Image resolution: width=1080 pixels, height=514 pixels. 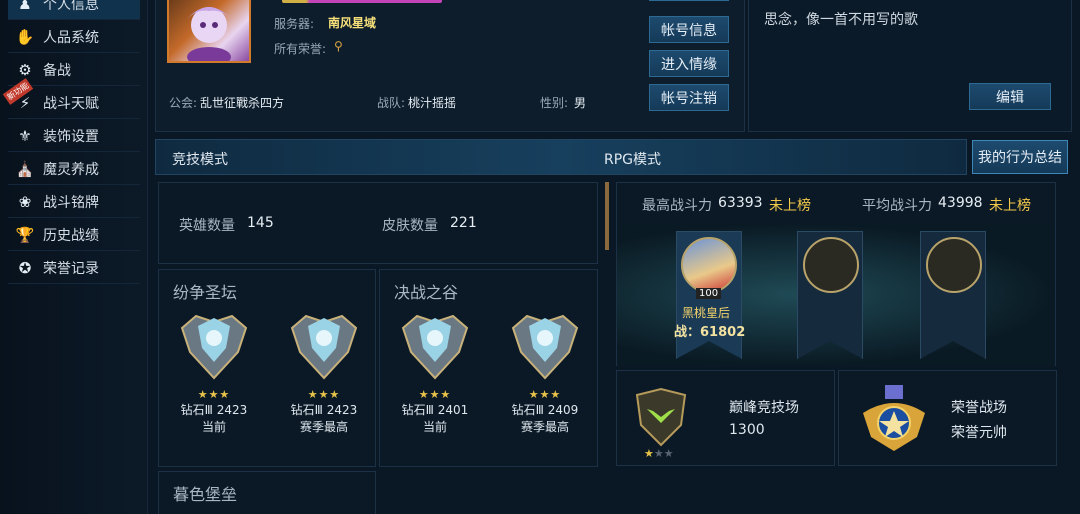 What do you see at coordinates (25, 267) in the screenshot?
I see `medal-icon: ✪` at bounding box center [25, 267].